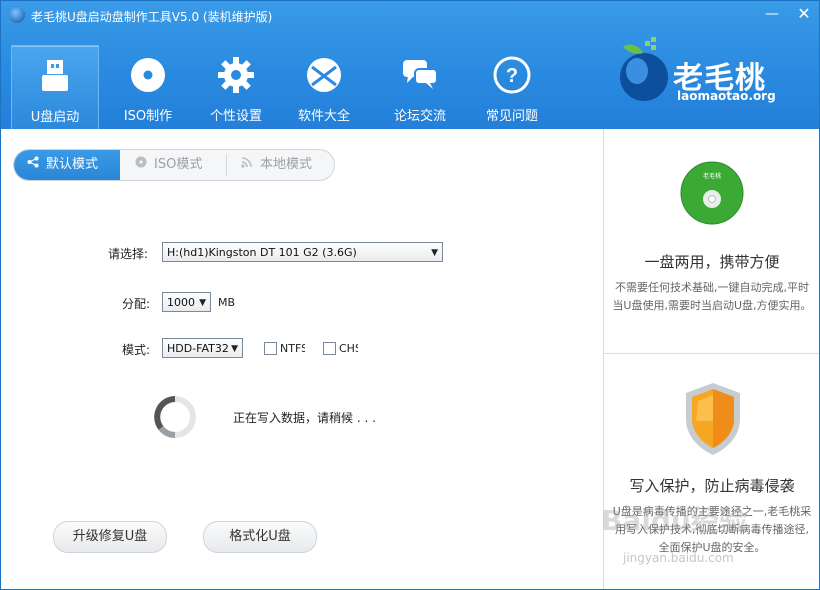  What do you see at coordinates (236, 75) in the screenshot?
I see `gear-icon` at bounding box center [236, 75].